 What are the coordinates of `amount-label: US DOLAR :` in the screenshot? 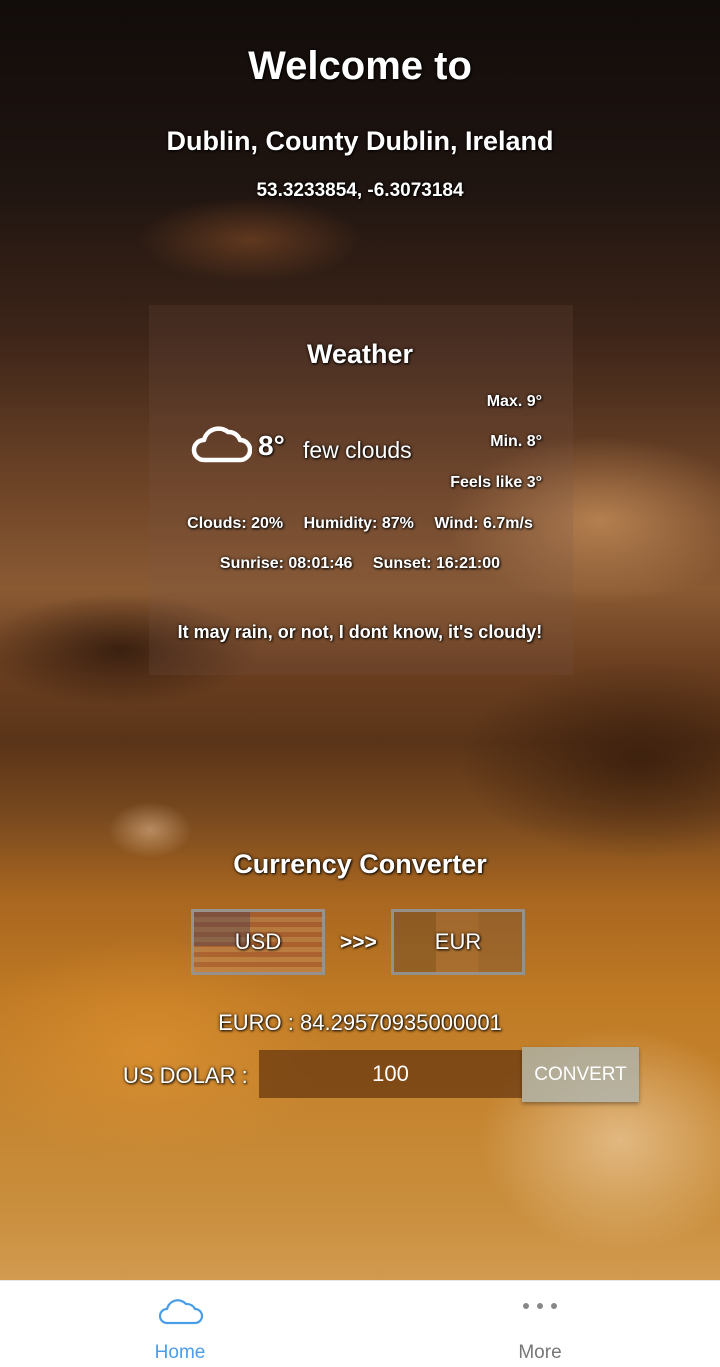 It's located at (185, 1075).